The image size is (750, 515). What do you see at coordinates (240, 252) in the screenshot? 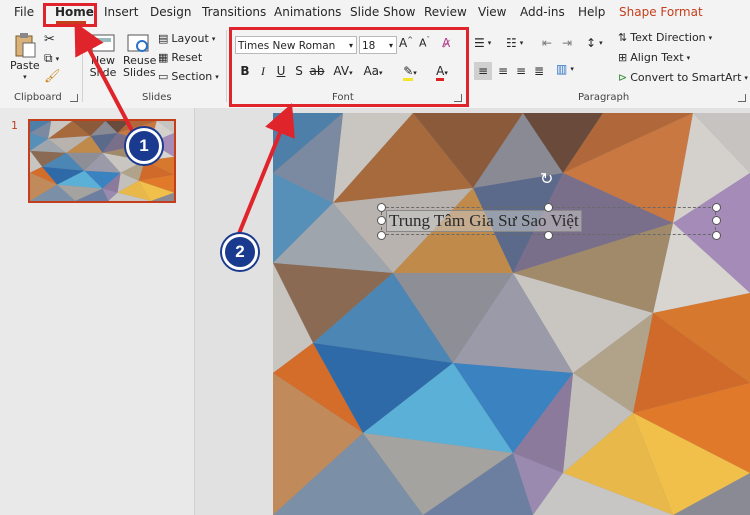
I see `step-2-badge: 2` at bounding box center [240, 252].